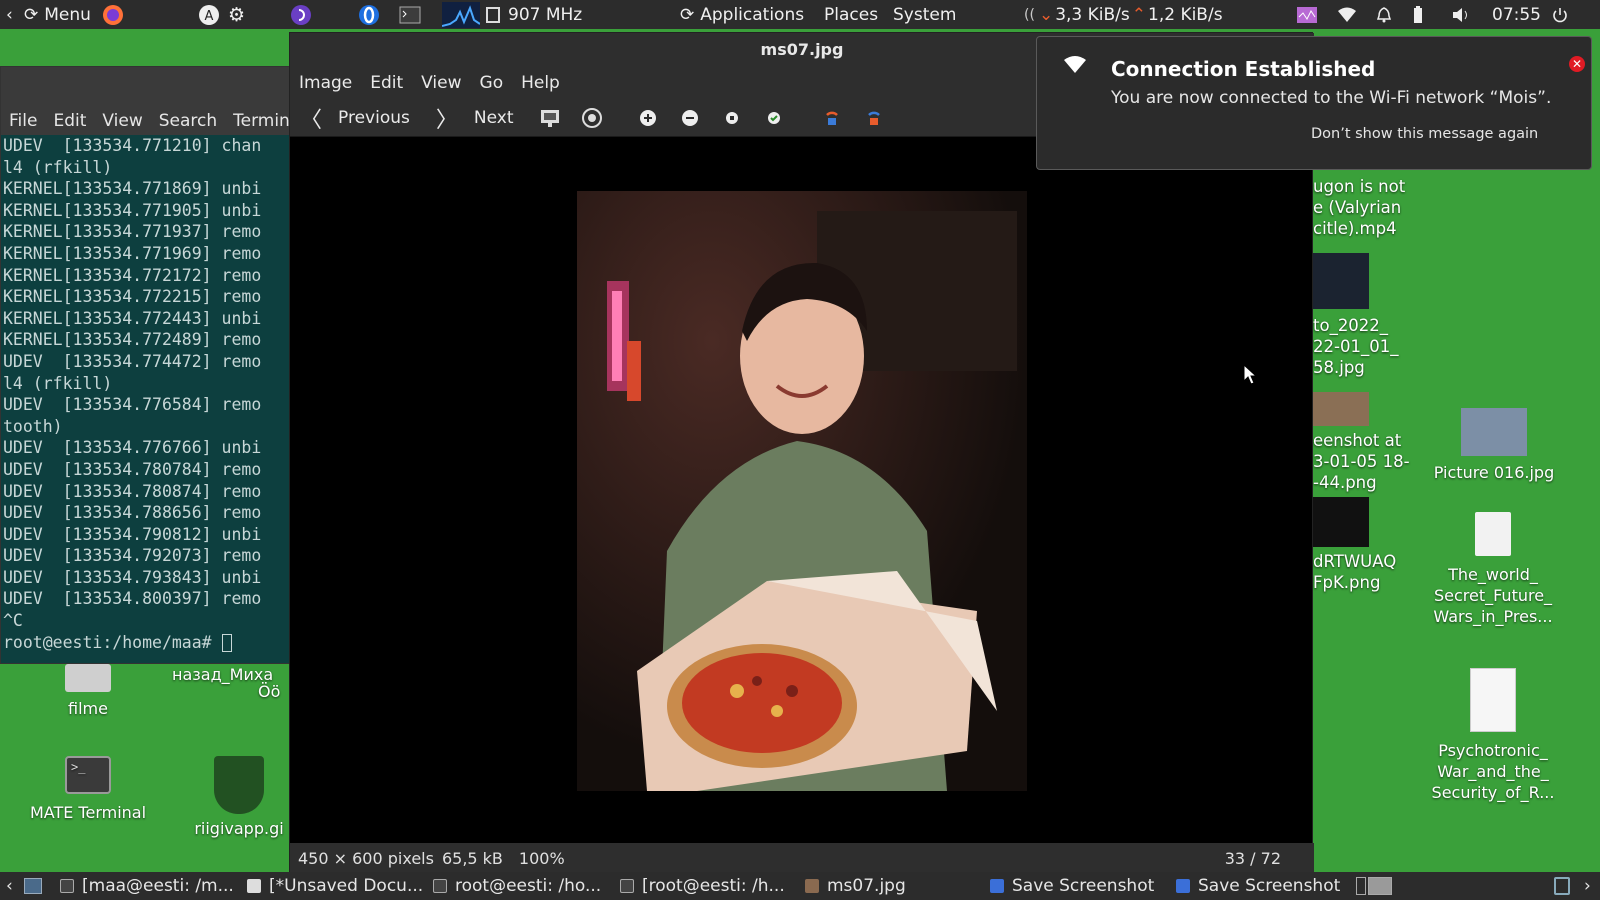 Image resolution: width=1600 pixels, height=900 pixels. I want to click on show-desktop-button, so click(33, 886).